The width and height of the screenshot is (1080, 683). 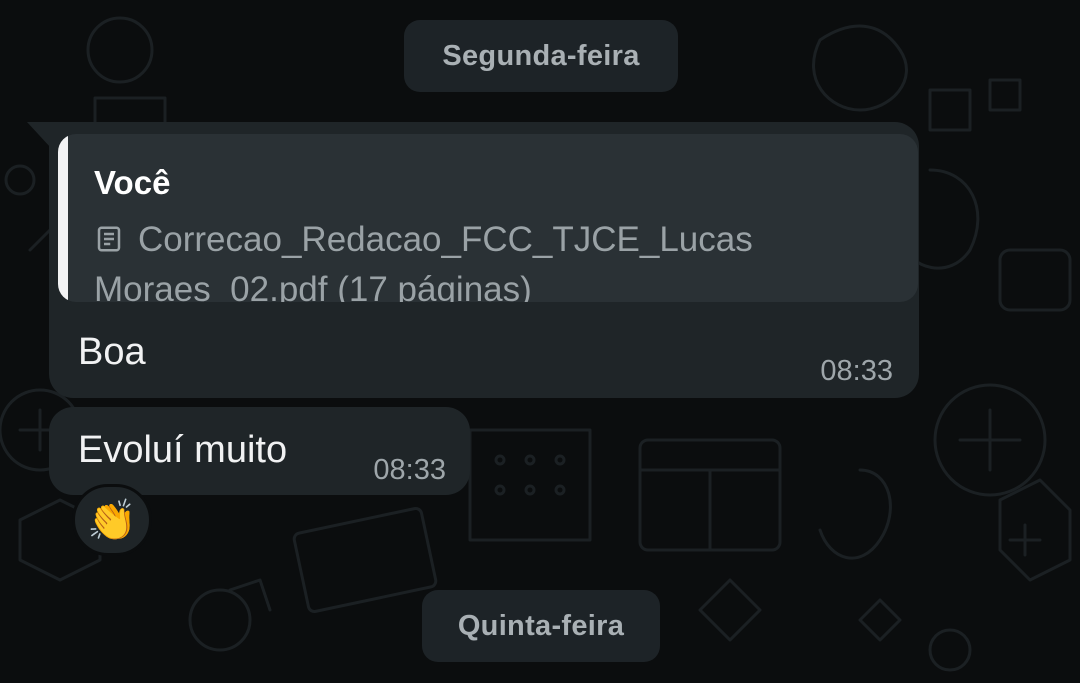 I want to click on quote-accent-bar, so click(x=63, y=218).